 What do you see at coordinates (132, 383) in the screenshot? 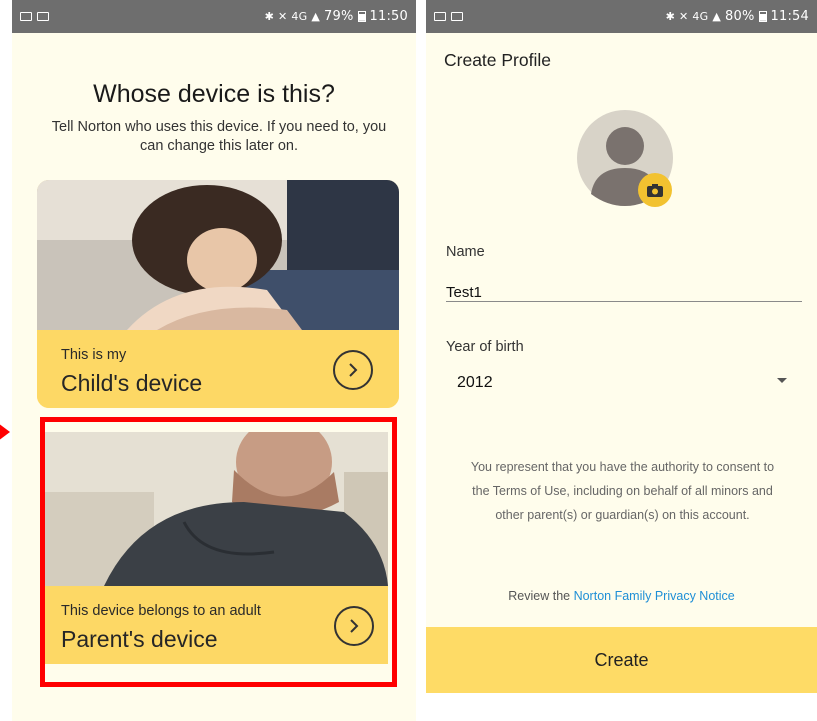
I see `child-card-title: Child's device` at bounding box center [132, 383].